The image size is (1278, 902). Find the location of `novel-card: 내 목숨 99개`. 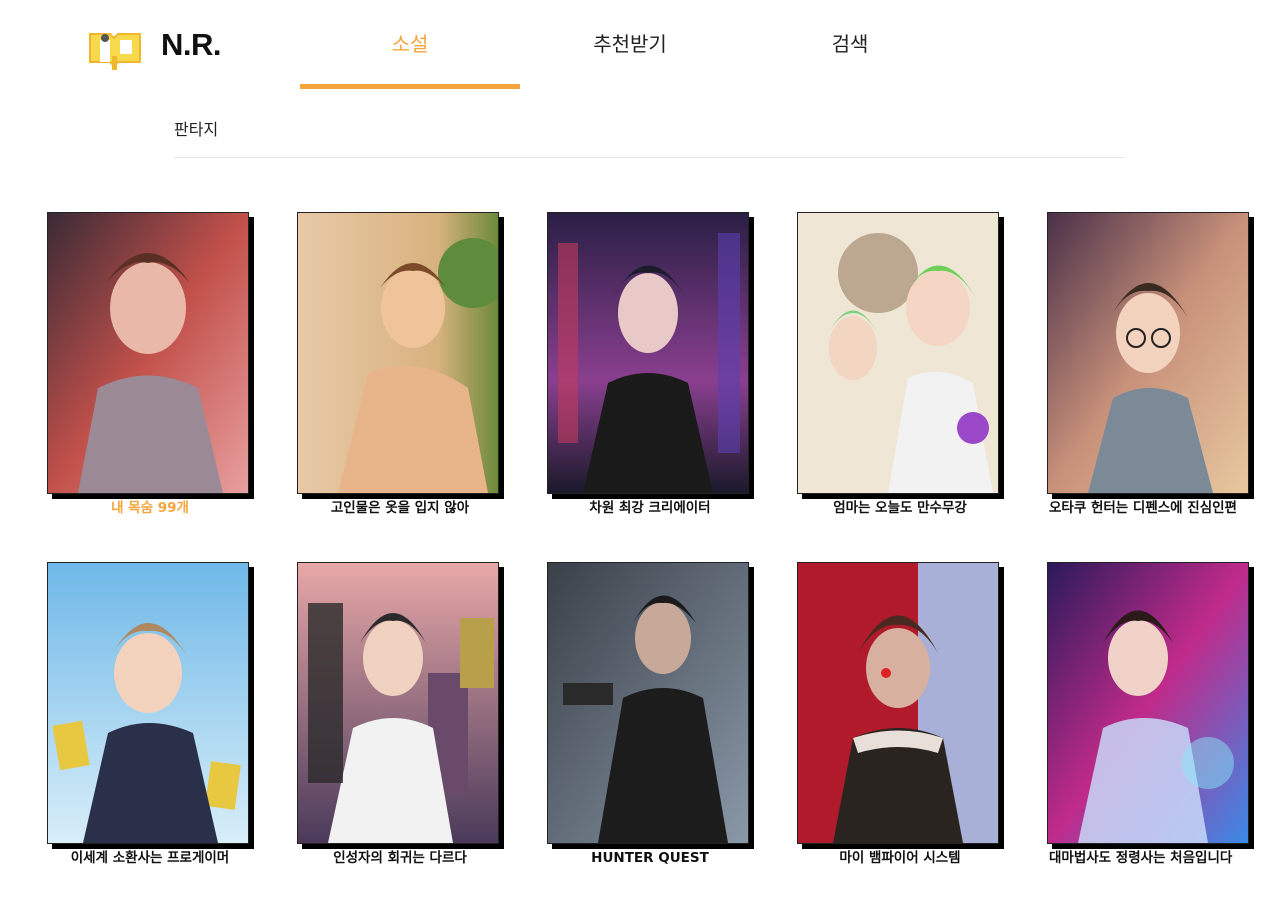

novel-card: 내 목숨 99개 is located at coordinates (150, 365).